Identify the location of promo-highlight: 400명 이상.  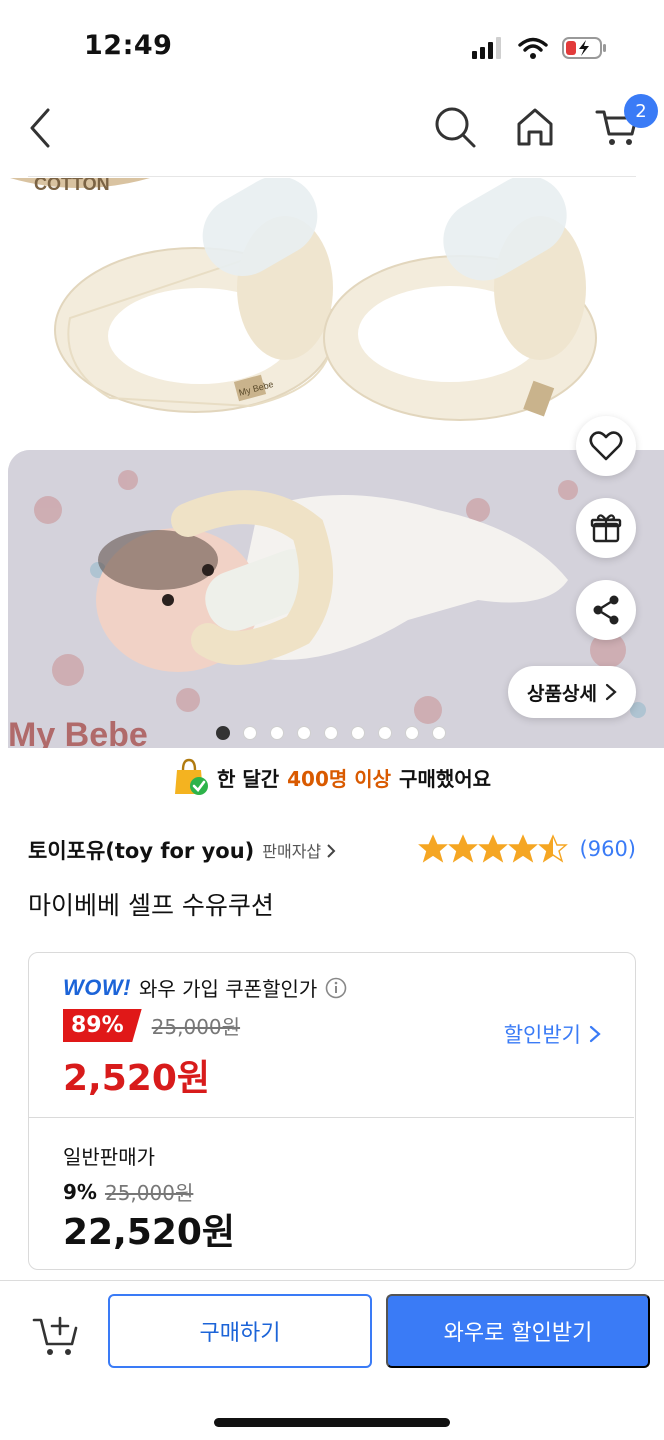
(339, 778).